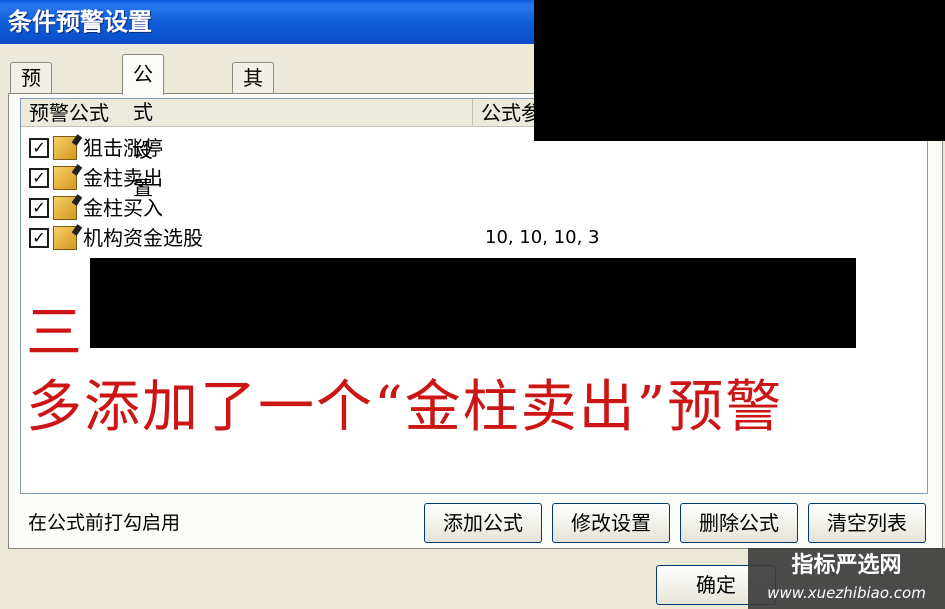  I want to click on watermark: 指标严选网 www.xuezhibiao.com, so click(846, 578).